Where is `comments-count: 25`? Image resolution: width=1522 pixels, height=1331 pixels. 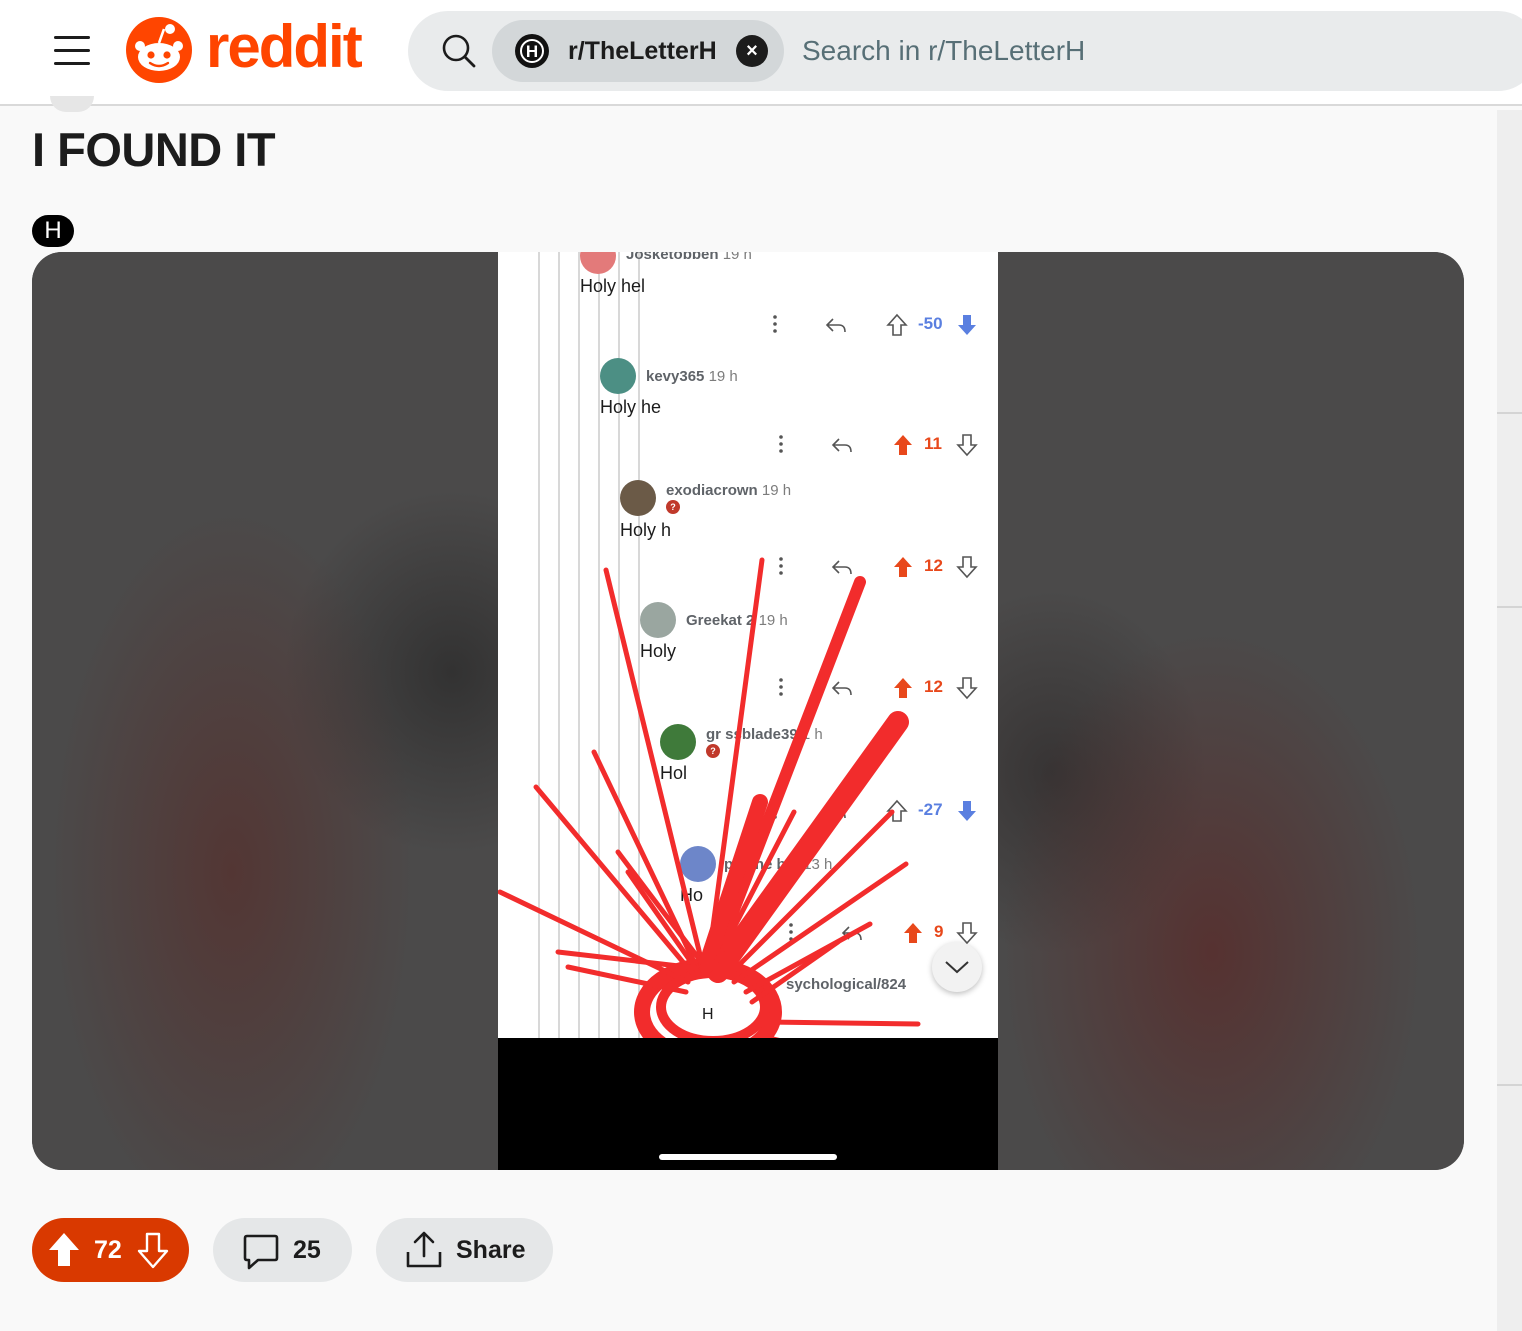 comments-count: 25 is located at coordinates (307, 1249).